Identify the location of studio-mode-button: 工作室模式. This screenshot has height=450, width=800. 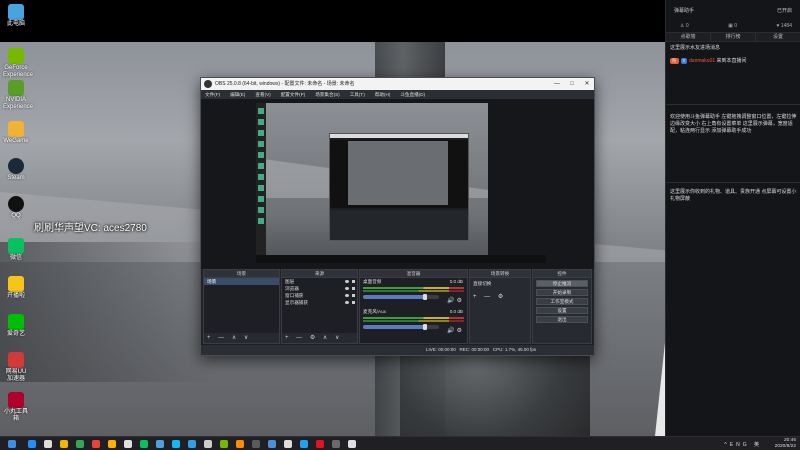
(562, 301).